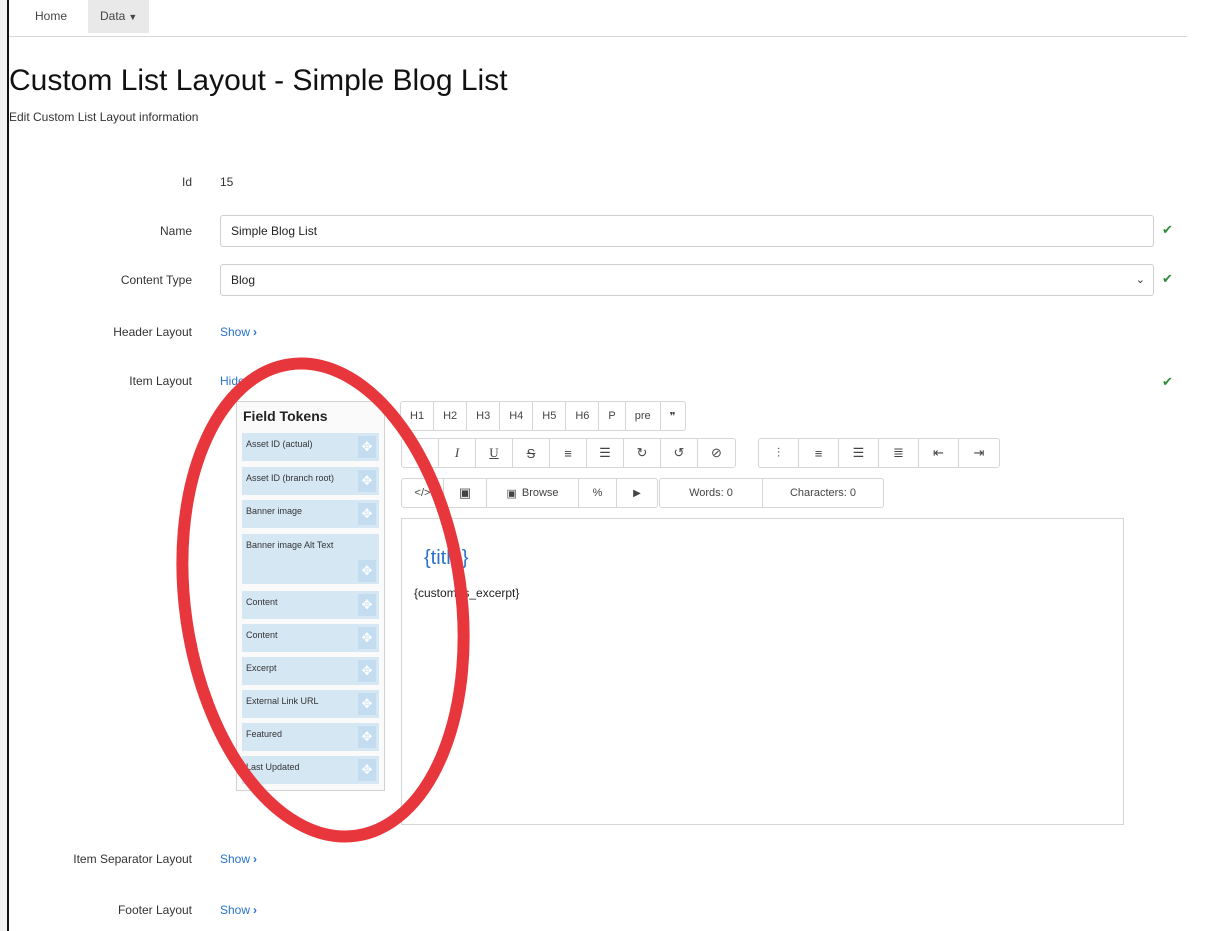 The height and width of the screenshot is (931, 1225). I want to click on token-item: External Link URL ✥, so click(310, 704).